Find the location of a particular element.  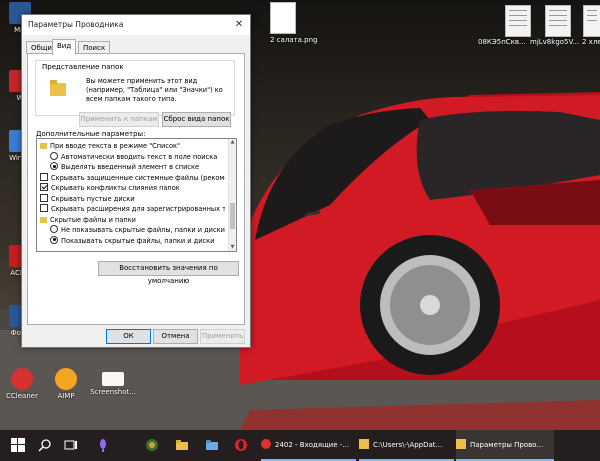

scroll-up-icon: ▲ is located at coordinates (232, 142).